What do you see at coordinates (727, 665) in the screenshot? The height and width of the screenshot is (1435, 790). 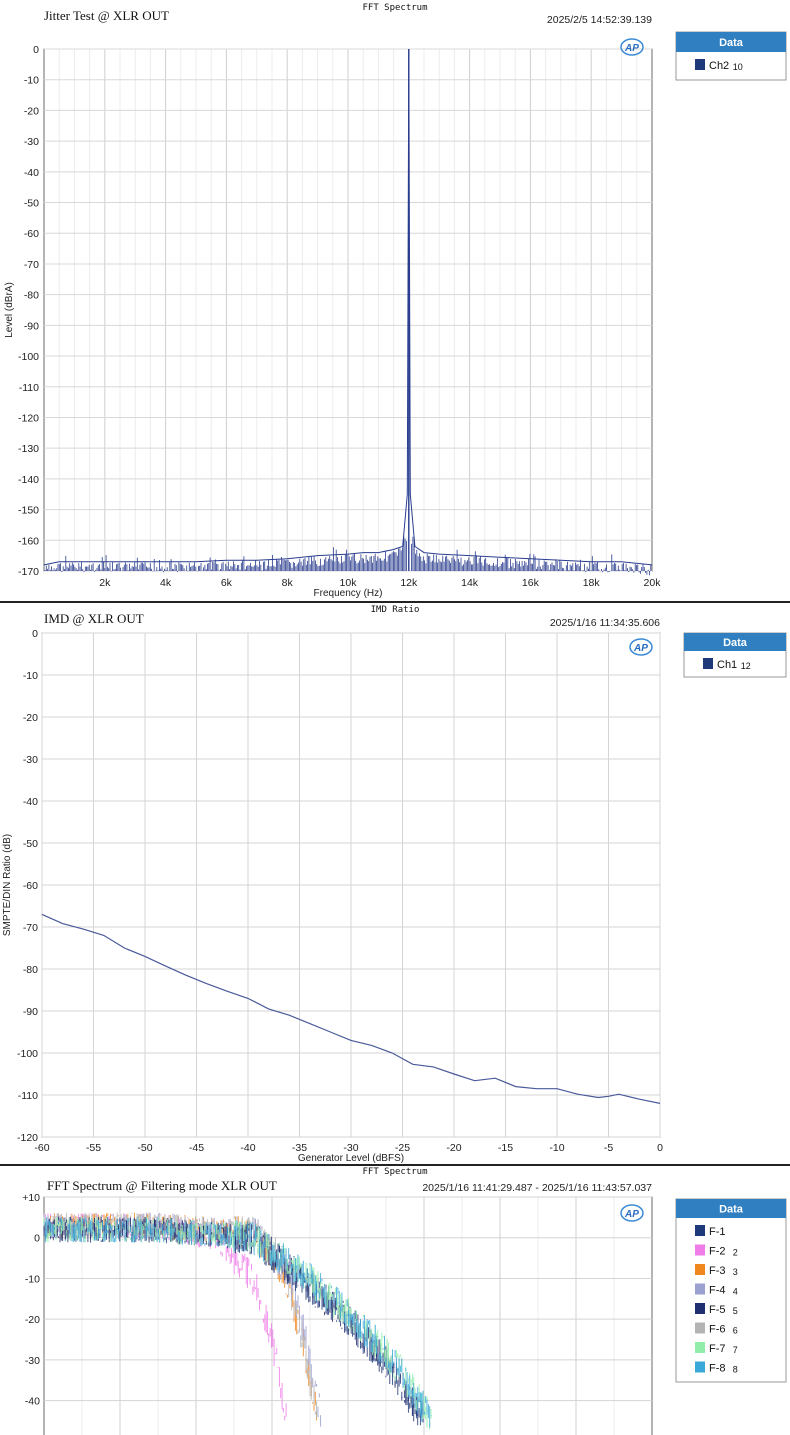 I see `legend-item-name: Ch1` at bounding box center [727, 665].